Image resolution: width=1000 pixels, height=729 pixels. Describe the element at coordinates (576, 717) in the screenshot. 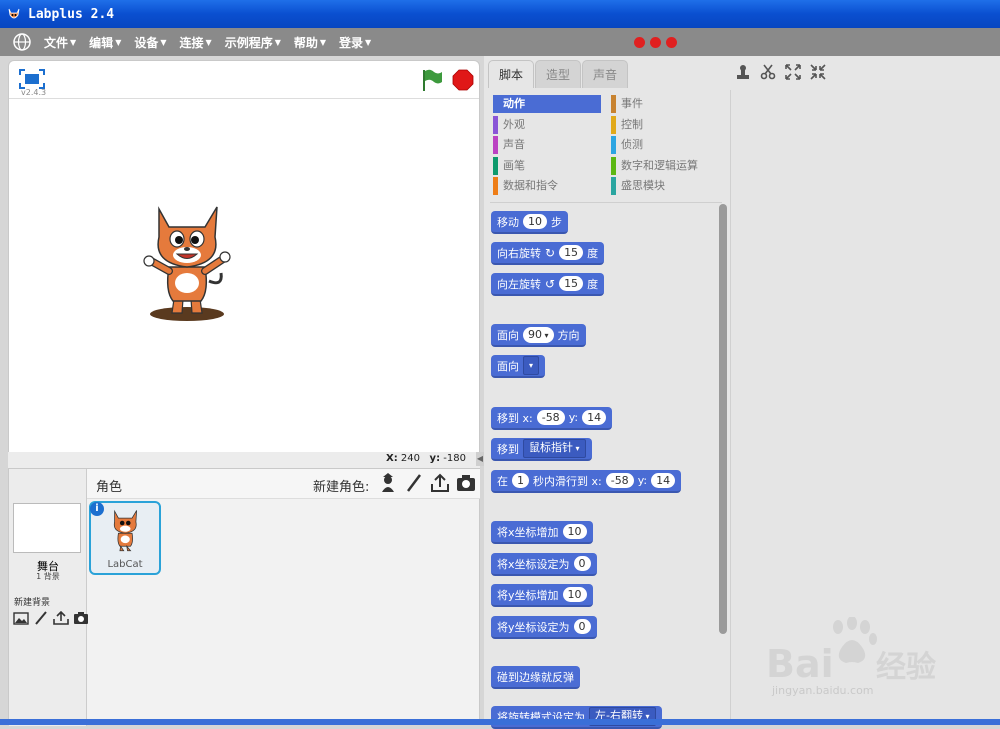

I see `block-rotation-style: 将旋转模式设定为 左-右翻转` at that location.